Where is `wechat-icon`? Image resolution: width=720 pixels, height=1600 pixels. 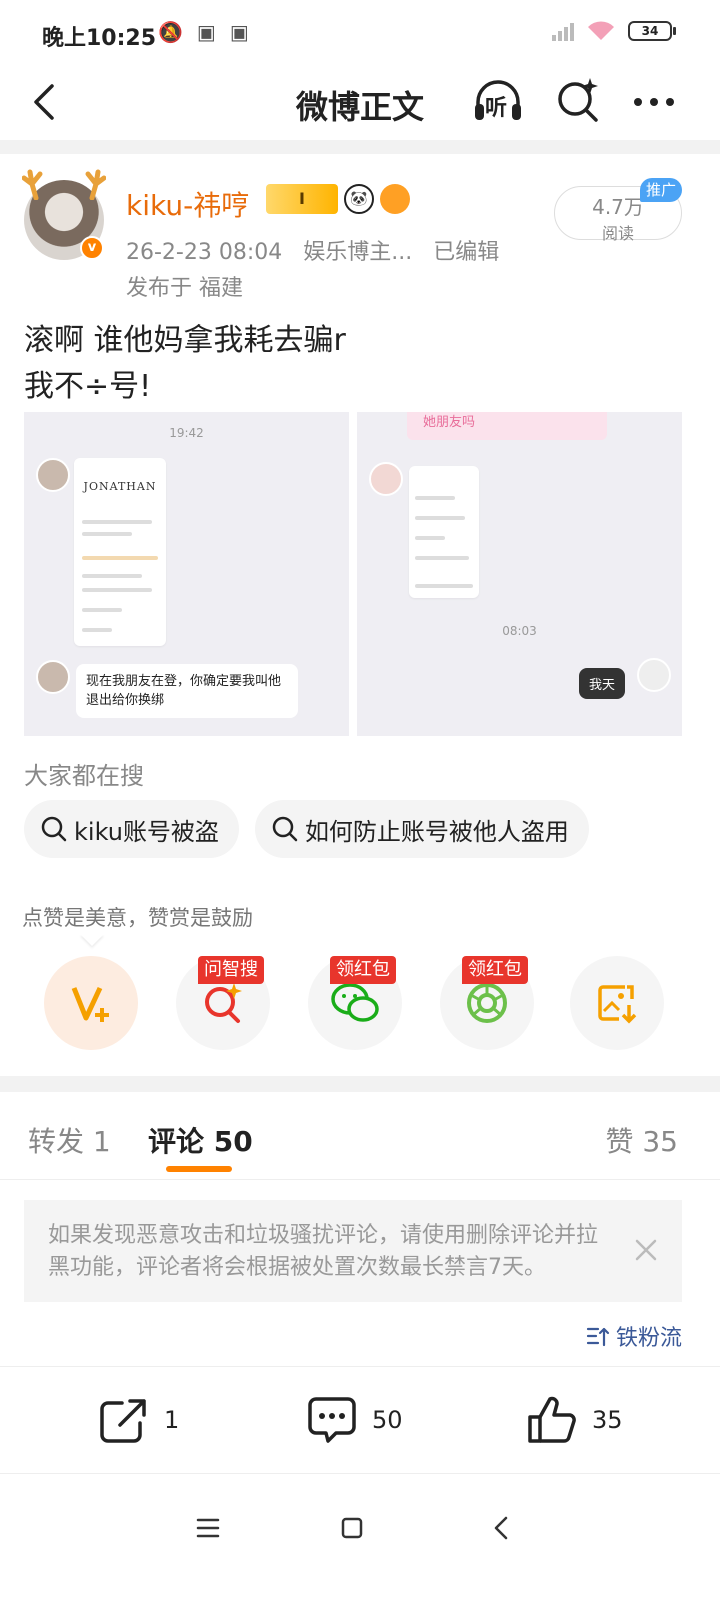
wechat-icon is located at coordinates (355, 1002).